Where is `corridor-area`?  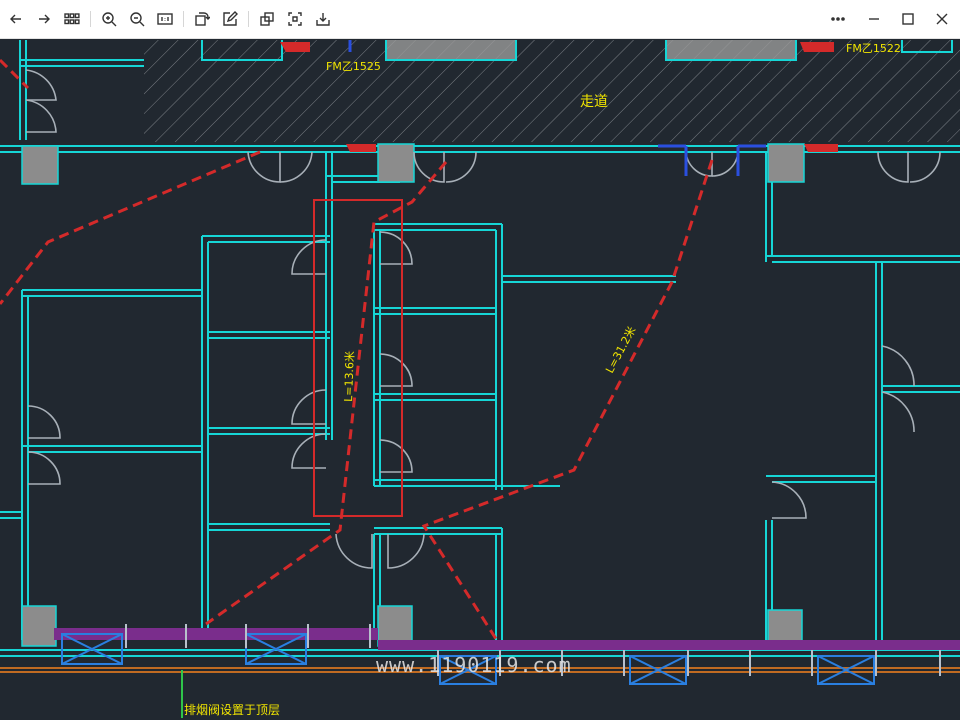 corridor-area is located at coordinates (552, 91).